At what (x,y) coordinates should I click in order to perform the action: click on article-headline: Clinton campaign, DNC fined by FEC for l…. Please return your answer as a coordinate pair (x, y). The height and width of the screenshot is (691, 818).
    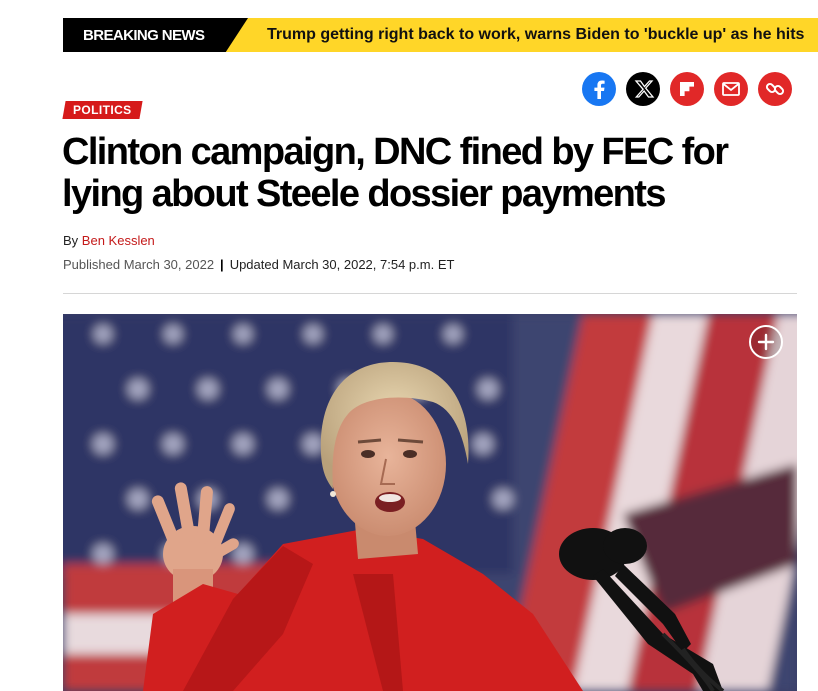
    Looking at the image, I should click on (395, 173).